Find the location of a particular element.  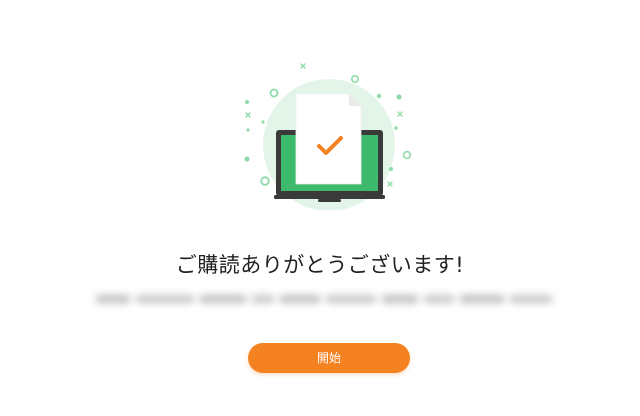

thank-you-title: ご購読ありがとうございます! is located at coordinates (320, 265).